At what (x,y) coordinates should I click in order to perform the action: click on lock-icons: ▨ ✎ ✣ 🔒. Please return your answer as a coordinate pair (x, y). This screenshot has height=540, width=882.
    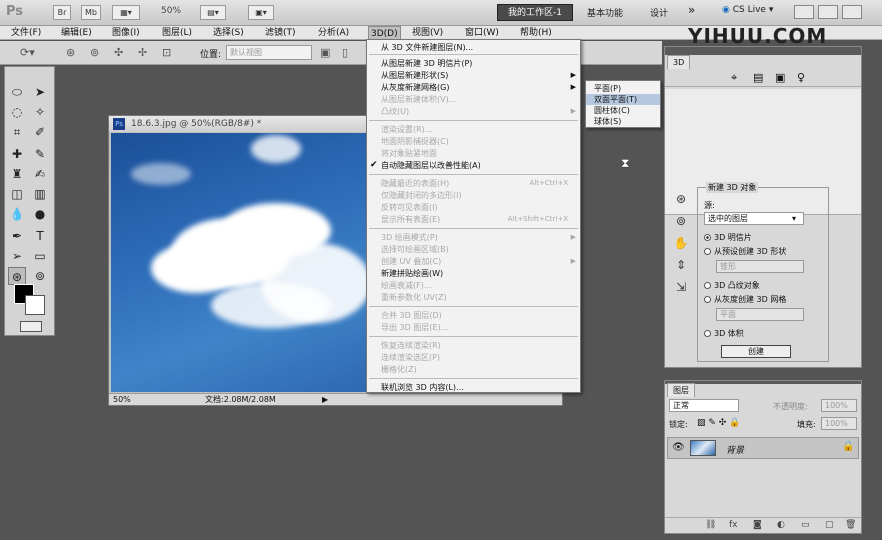
    Looking at the image, I should click on (718, 423).